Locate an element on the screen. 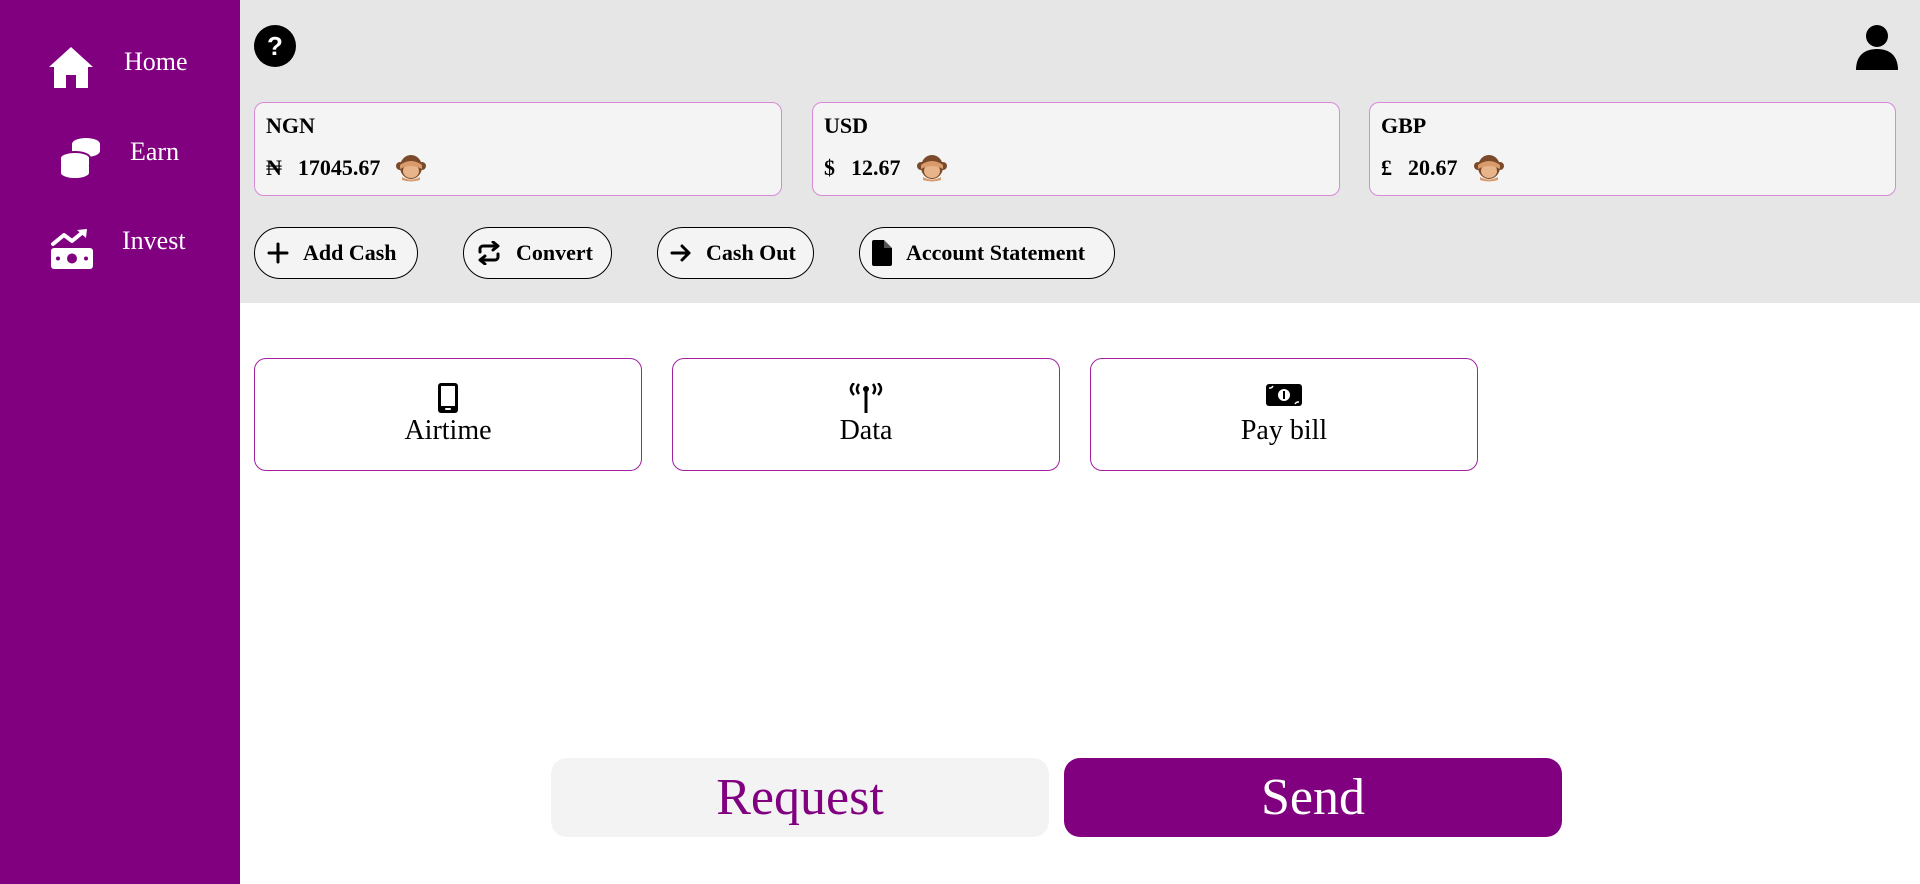  question-icon: ? is located at coordinates (275, 45).